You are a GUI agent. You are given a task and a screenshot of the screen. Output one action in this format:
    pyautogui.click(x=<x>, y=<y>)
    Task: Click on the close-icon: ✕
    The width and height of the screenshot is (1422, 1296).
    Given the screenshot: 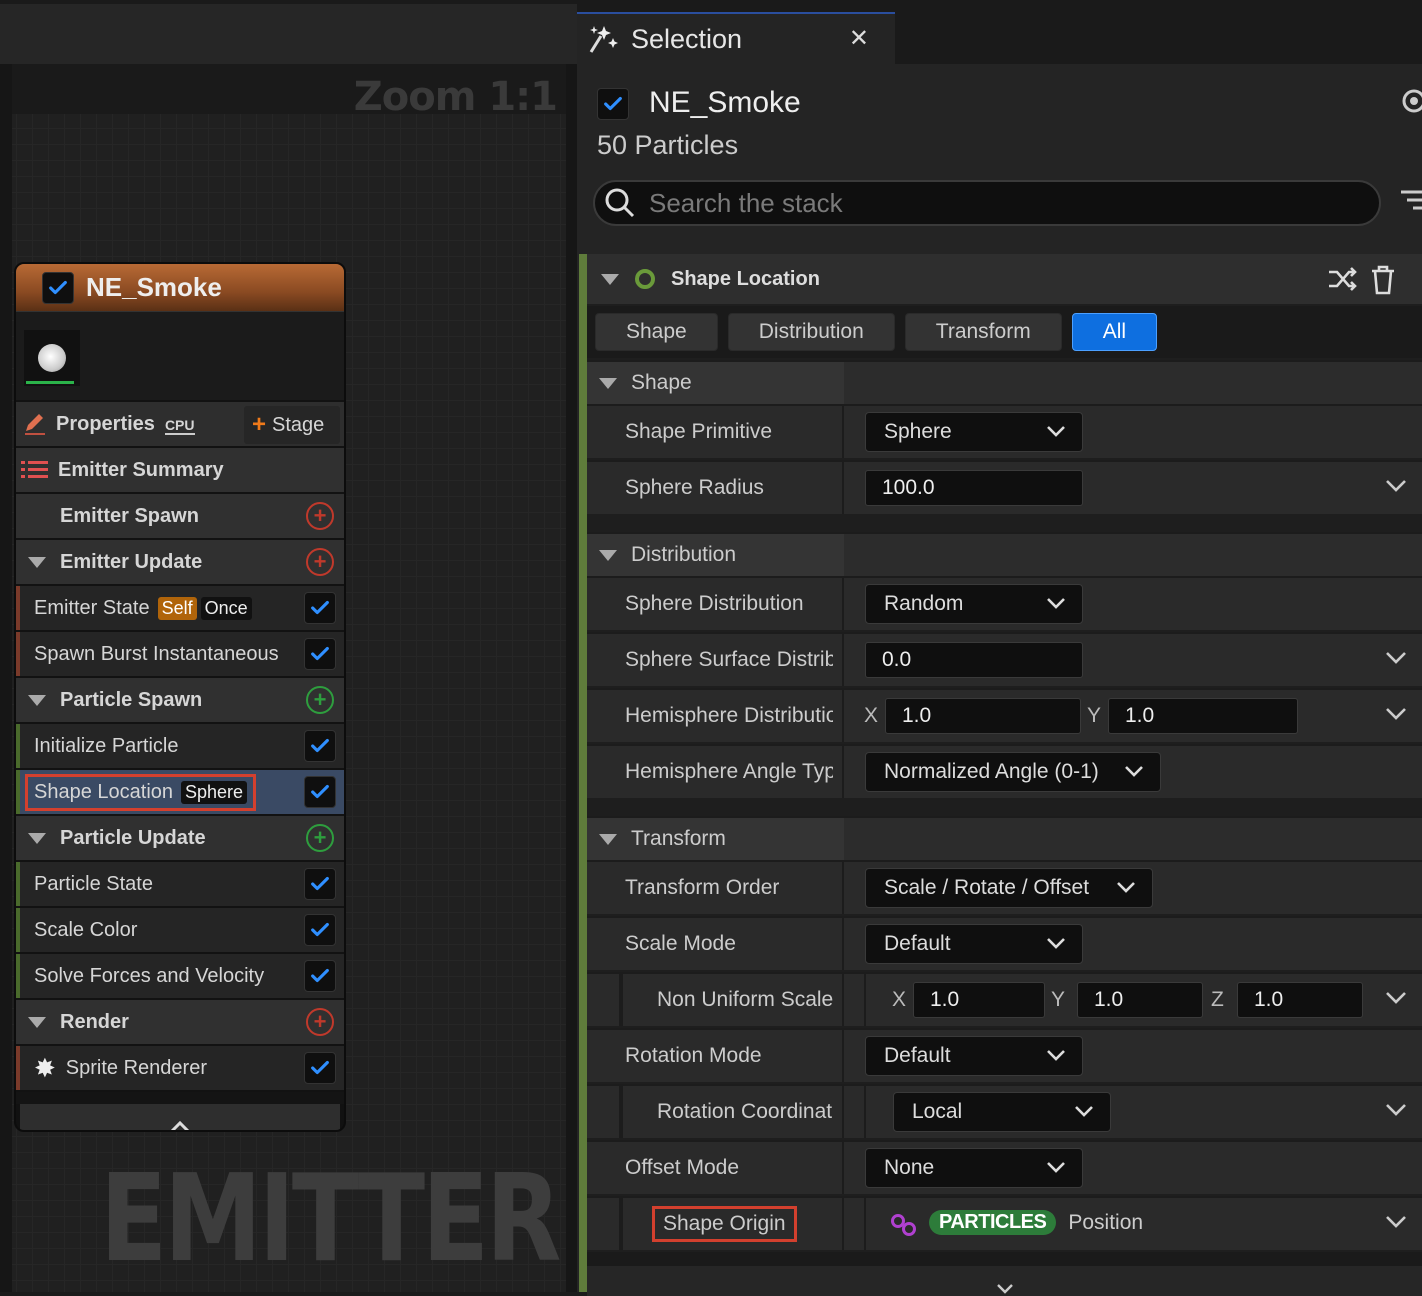 What is the action you would take?
    pyautogui.click(x=859, y=38)
    